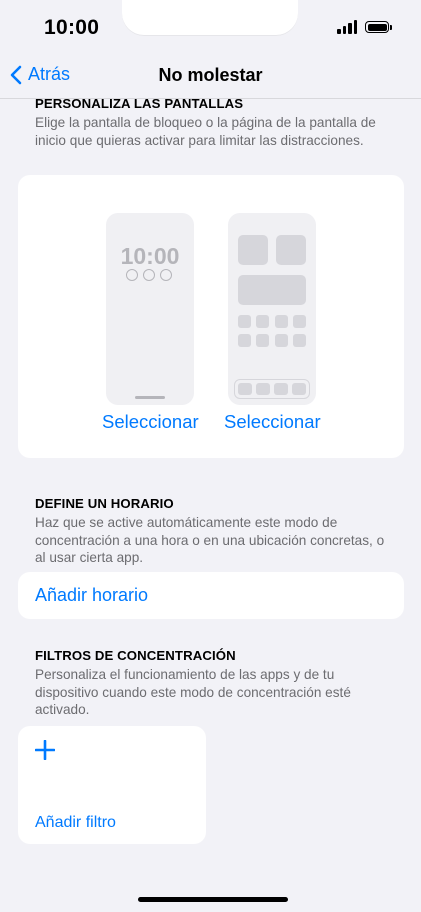  Describe the element at coordinates (75, 823) in the screenshot. I see `add-filter-button: Añadir filtro` at that location.